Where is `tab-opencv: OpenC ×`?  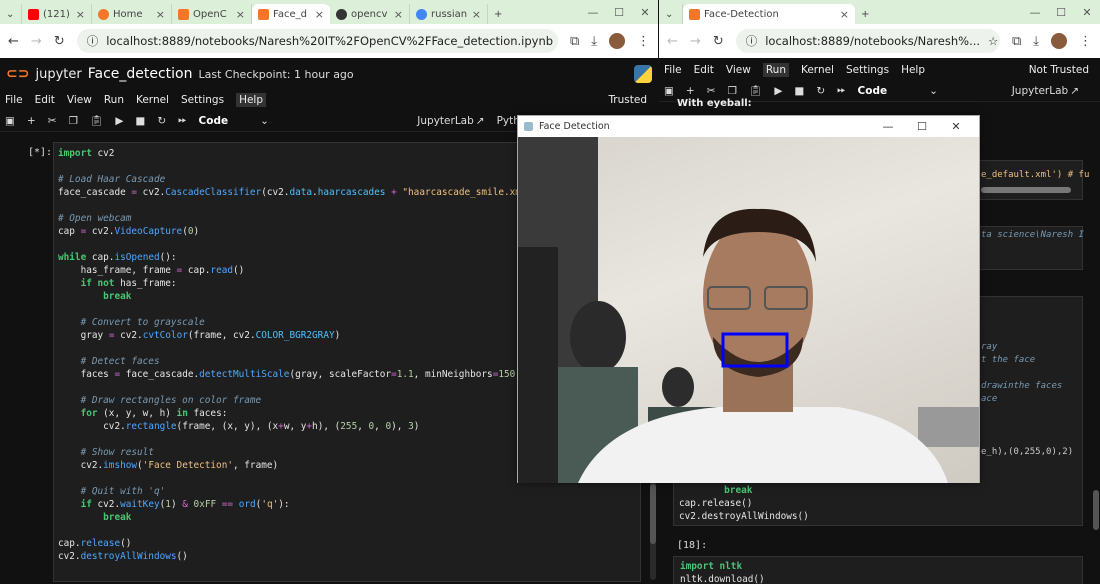
tab-opencv: OpenC × is located at coordinates (212, 14).